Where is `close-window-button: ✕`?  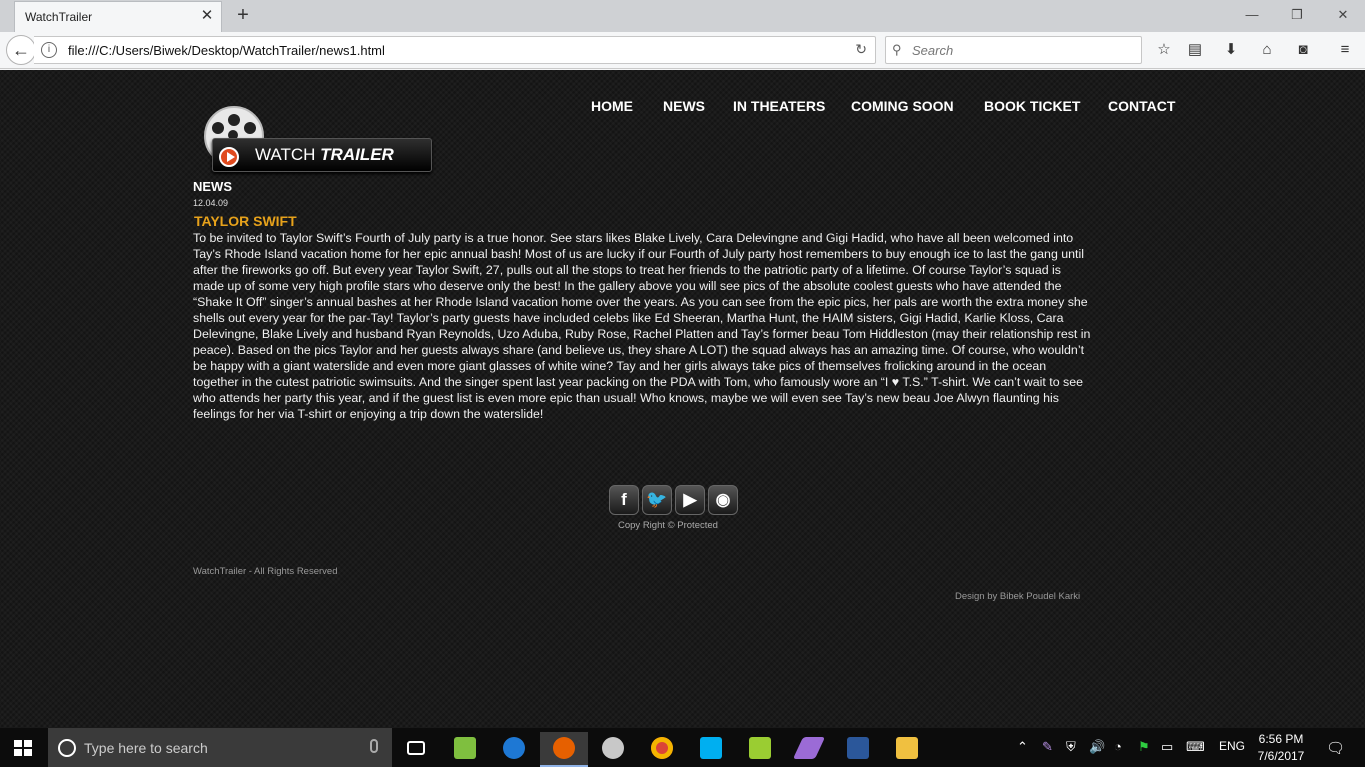
close-window-button: ✕ is located at coordinates (1343, 15).